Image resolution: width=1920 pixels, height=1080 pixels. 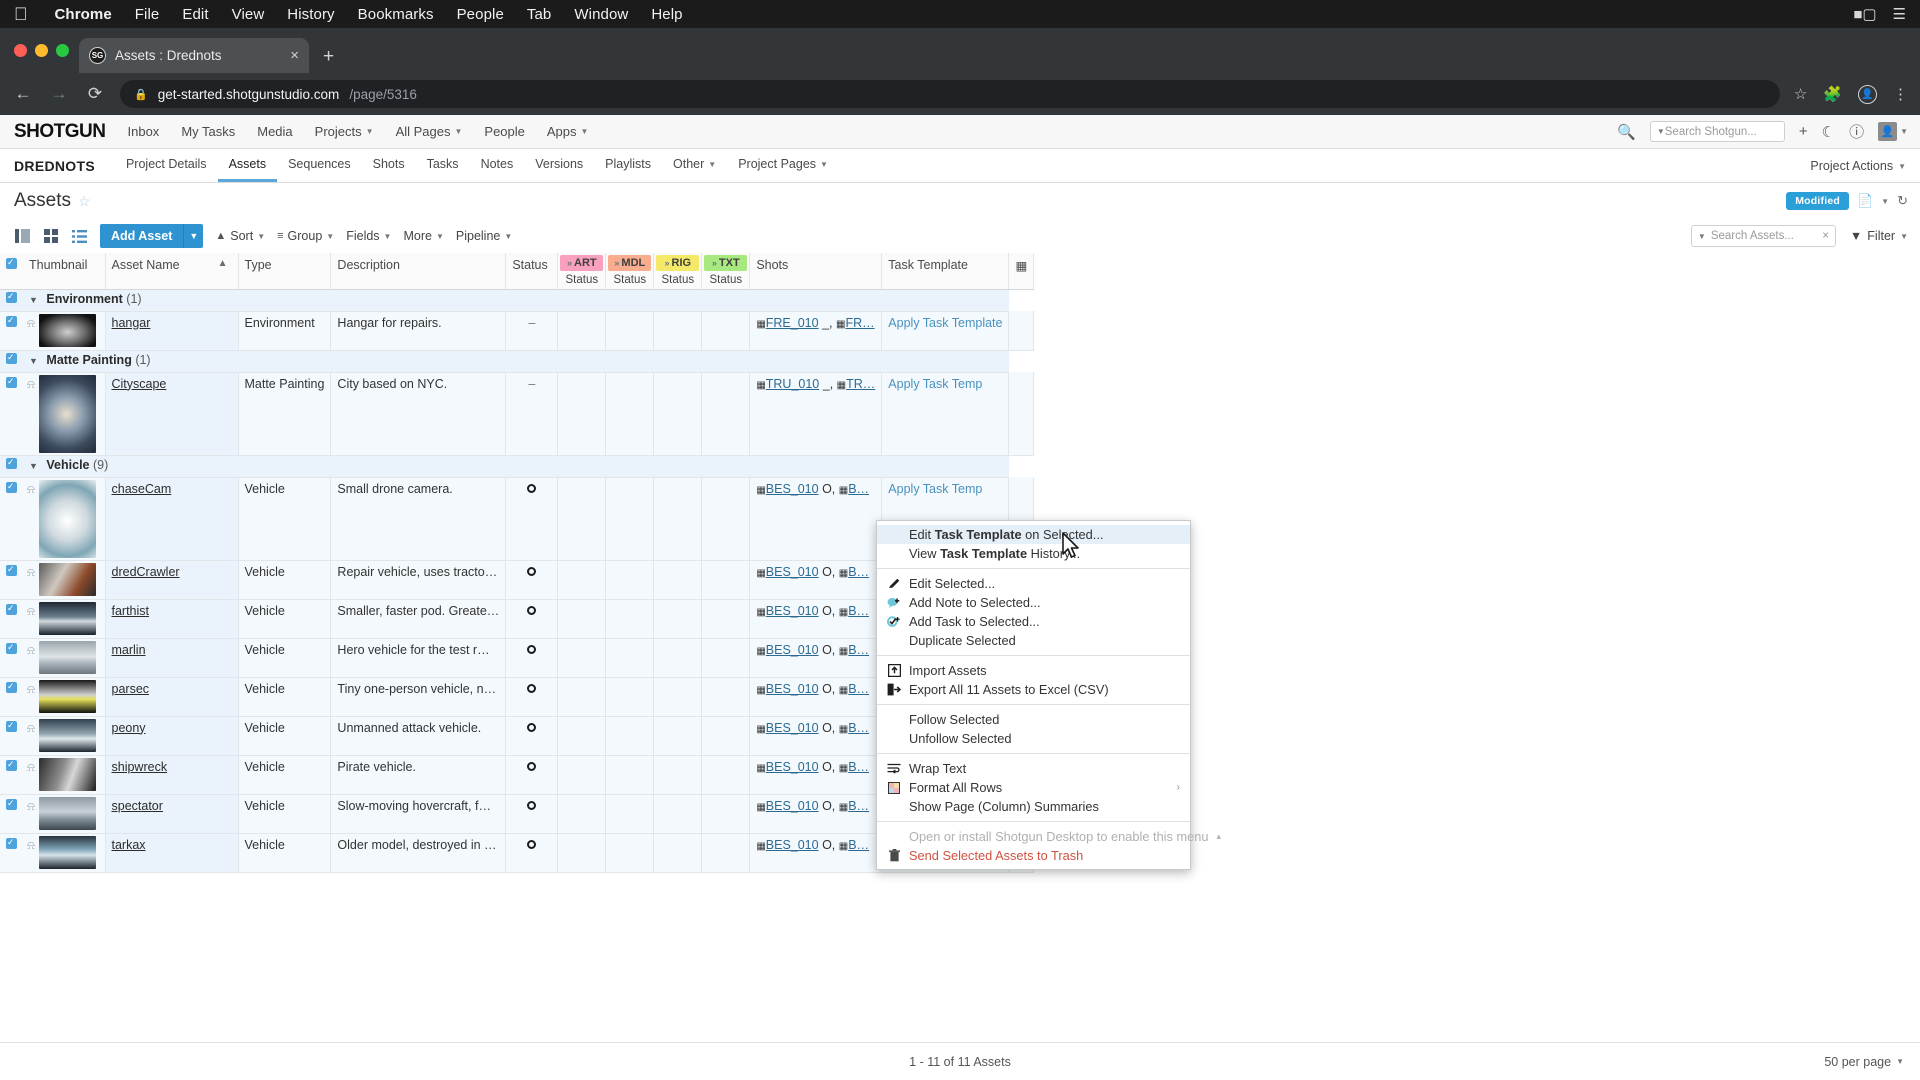 What do you see at coordinates (628, 165) in the screenshot?
I see `tab-playlists: Playlists` at bounding box center [628, 165].